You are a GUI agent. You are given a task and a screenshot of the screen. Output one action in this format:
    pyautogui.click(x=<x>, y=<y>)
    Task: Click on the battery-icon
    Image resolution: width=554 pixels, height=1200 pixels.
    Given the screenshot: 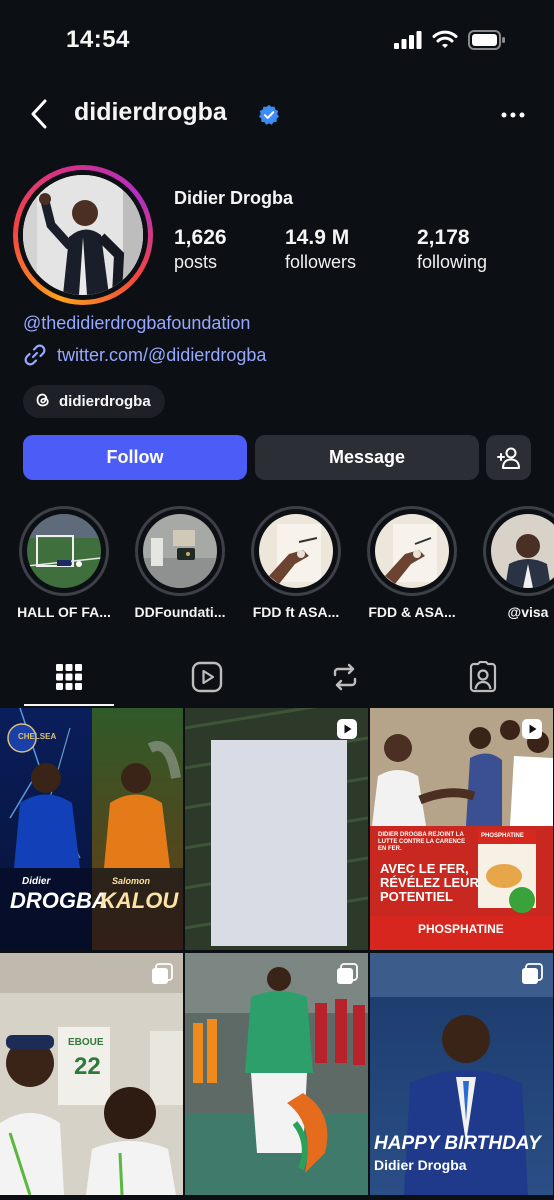 What is the action you would take?
    pyautogui.click(x=486, y=40)
    